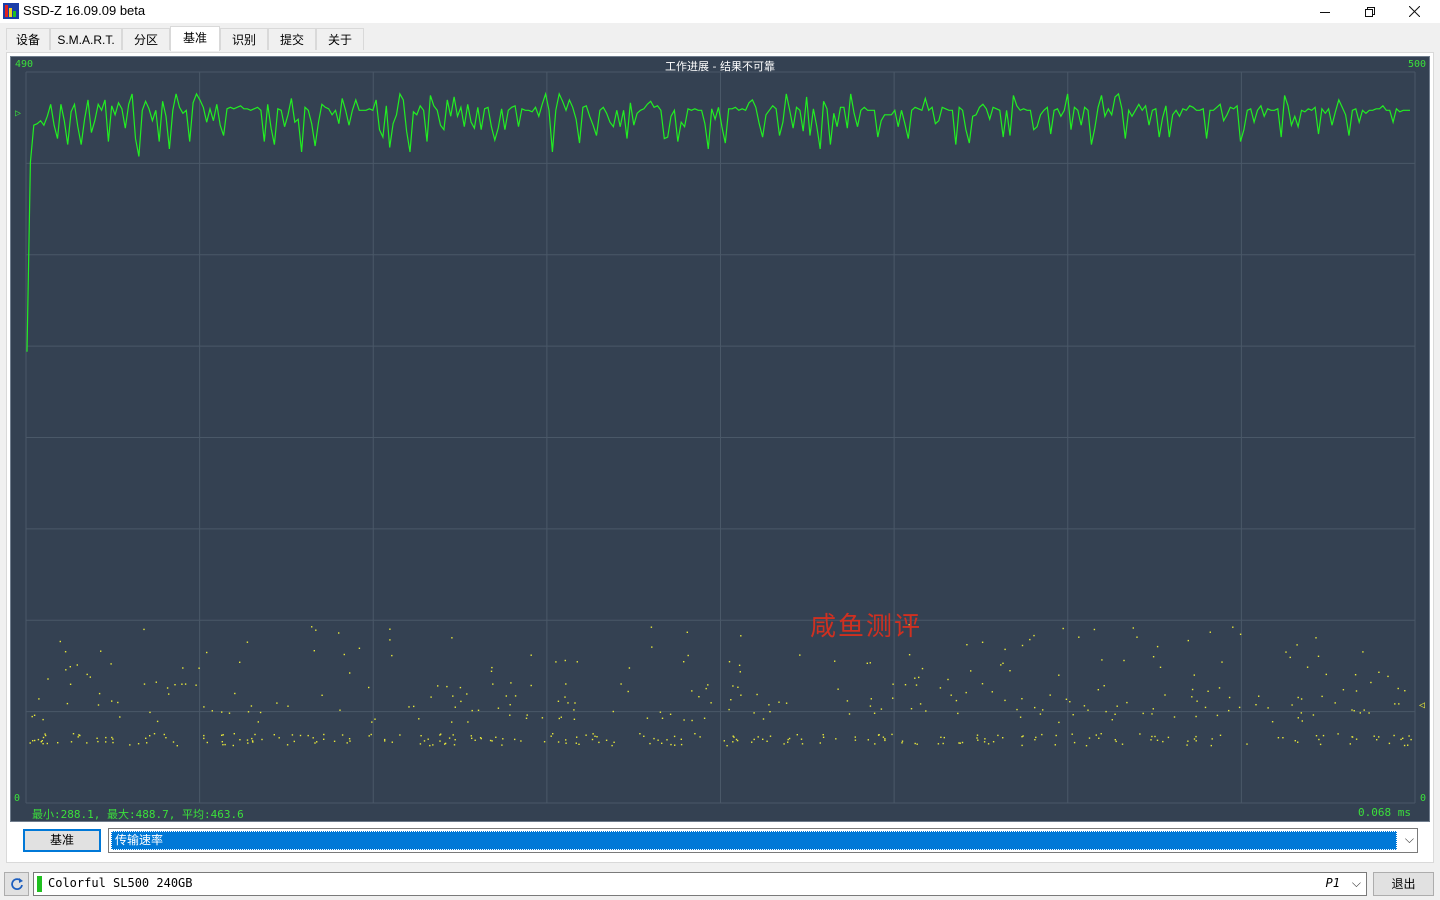 The height and width of the screenshot is (900, 1440). Describe the element at coordinates (86, 39) in the screenshot. I see `tab-smart: S.M.A.R.T.` at that location.